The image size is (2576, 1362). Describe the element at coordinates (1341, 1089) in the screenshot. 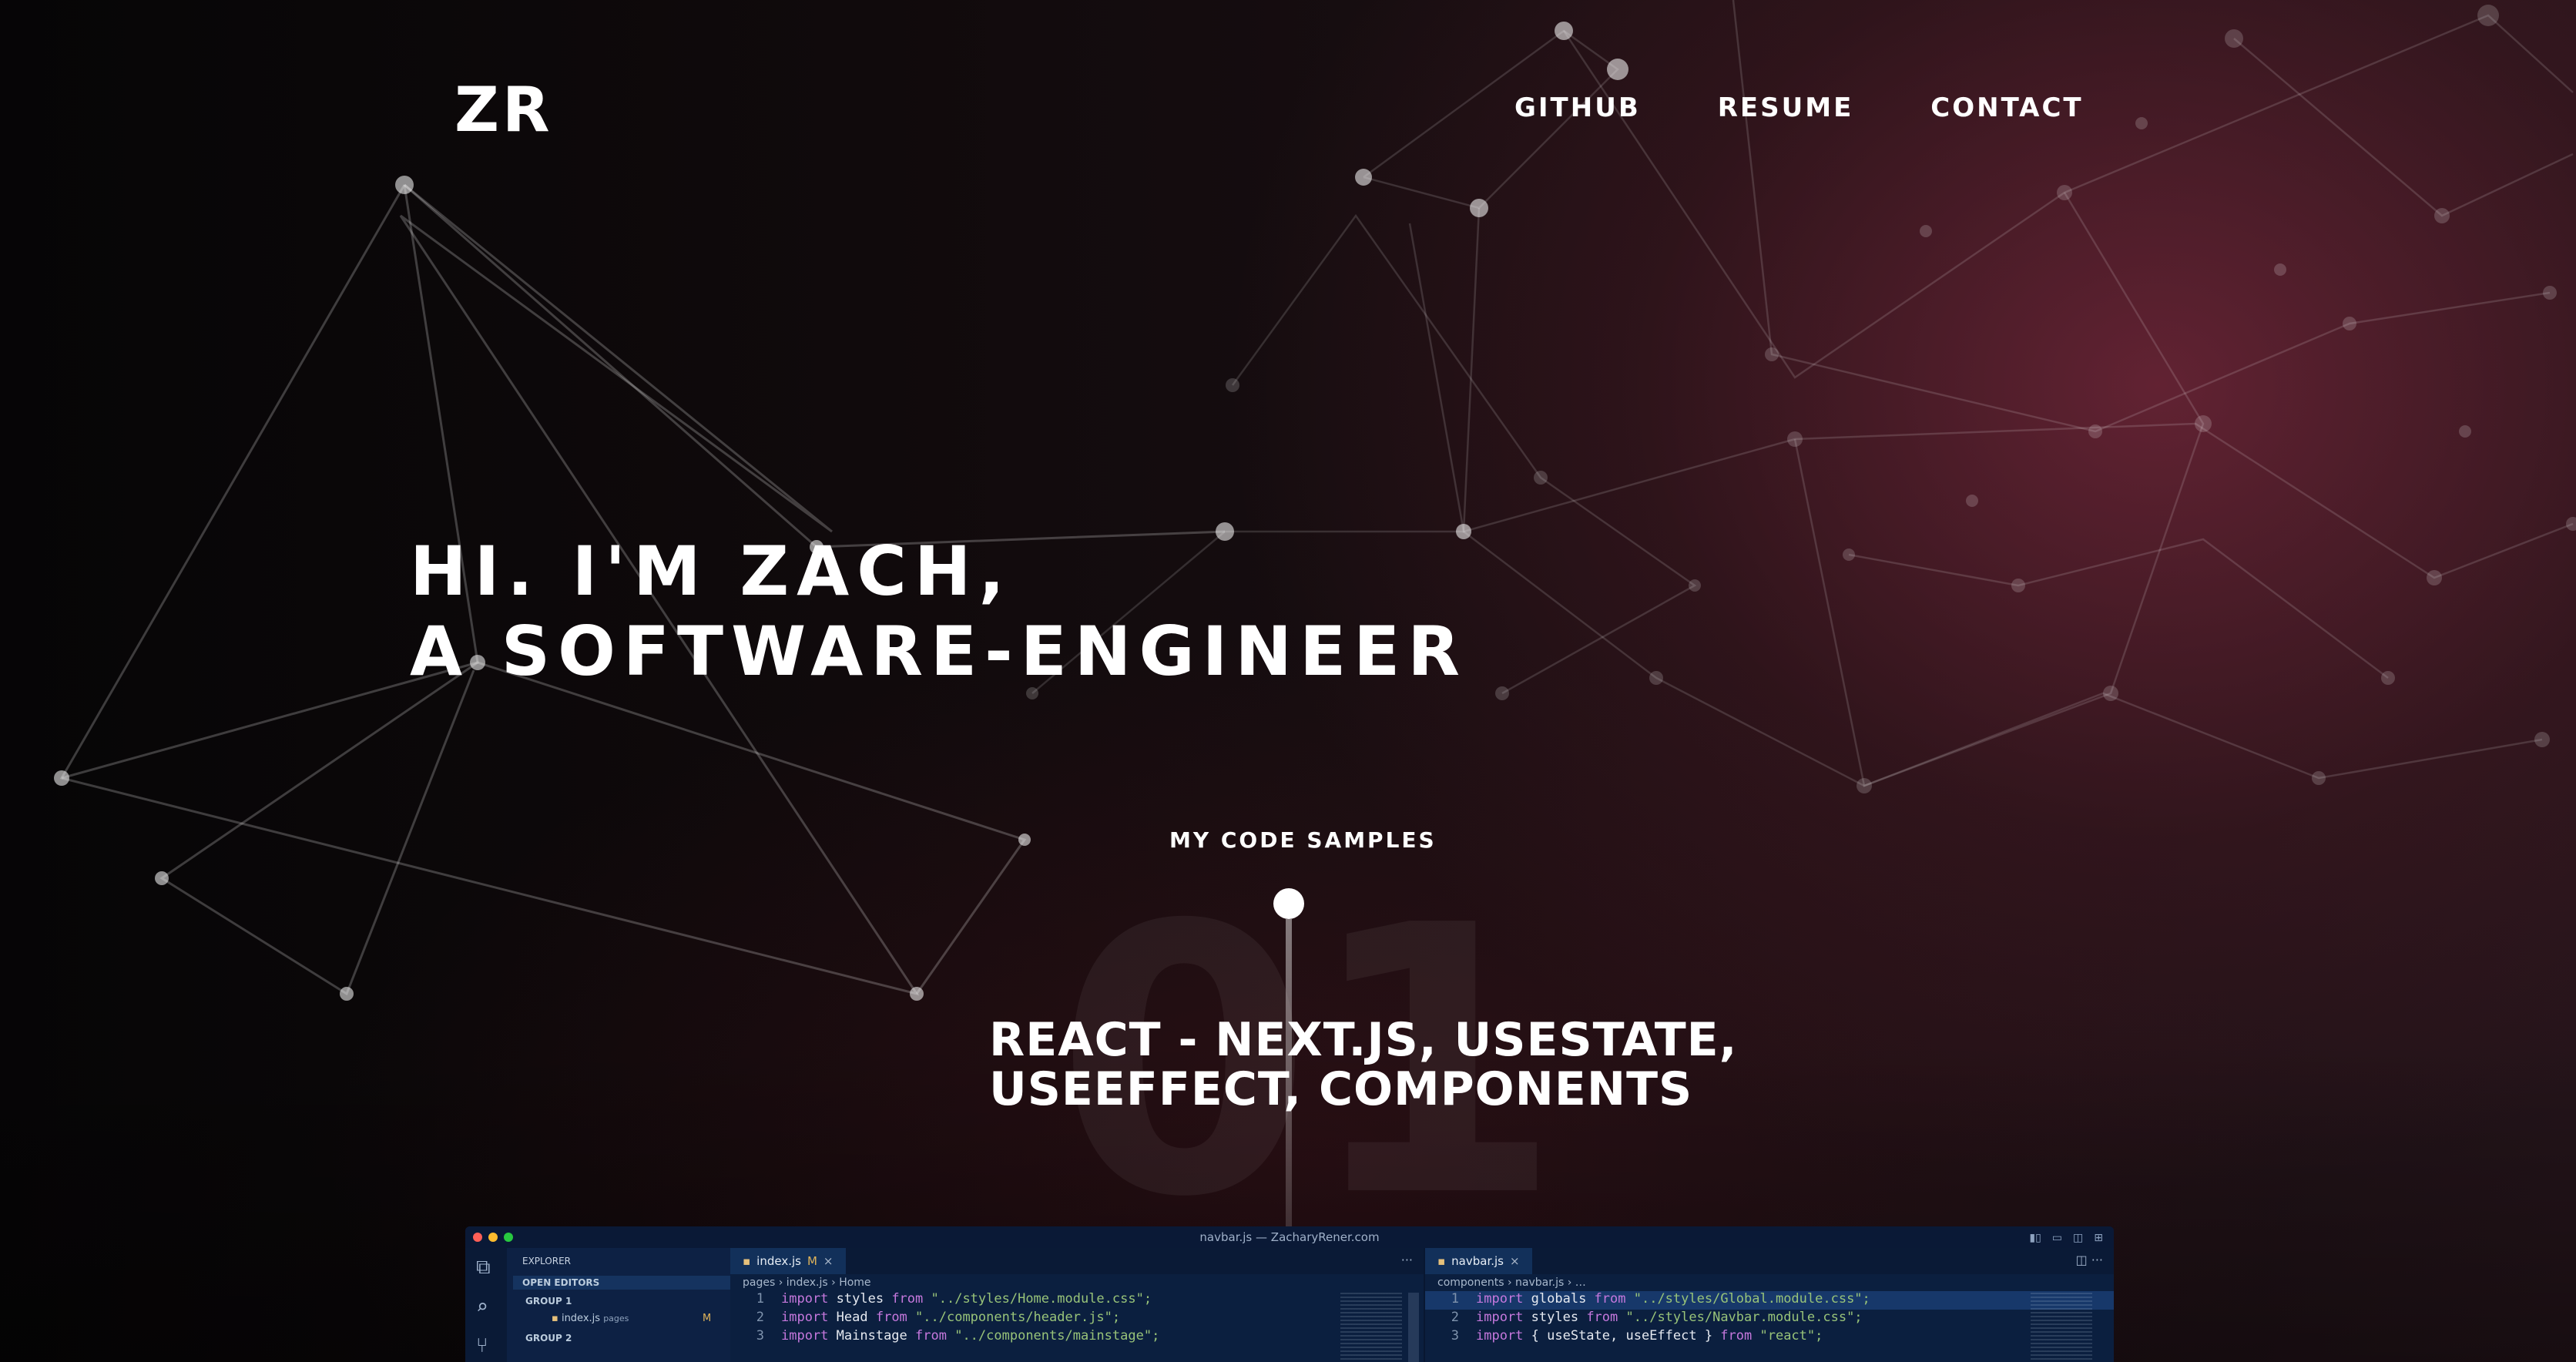

I see `sample-title-line-2: USEEFFECT, COMPONENTS` at that location.